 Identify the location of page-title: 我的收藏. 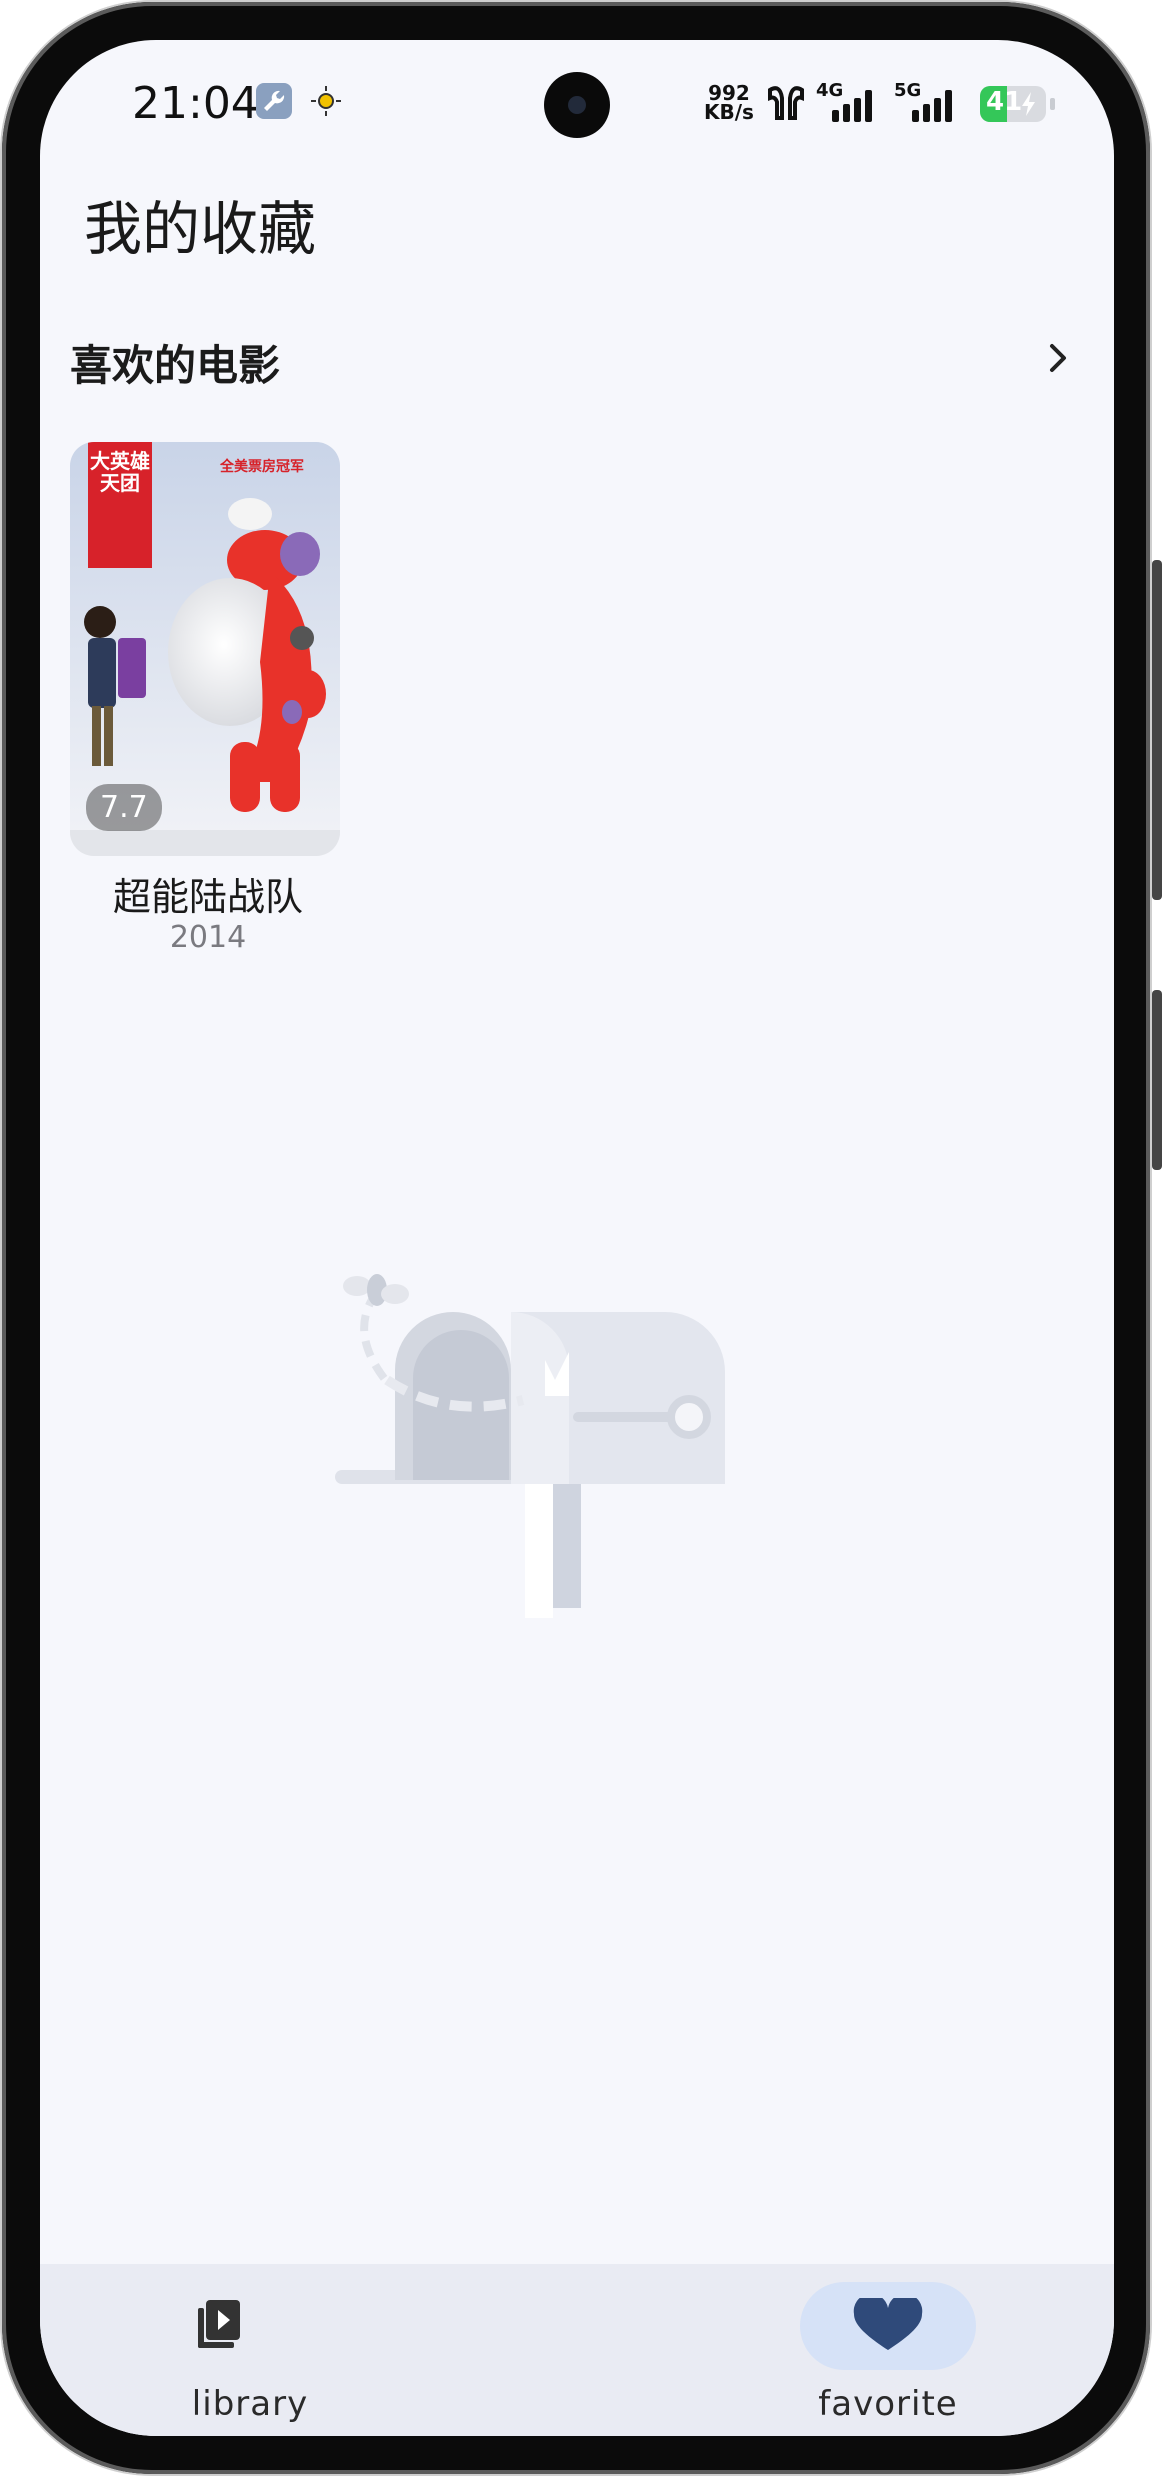
(200, 229).